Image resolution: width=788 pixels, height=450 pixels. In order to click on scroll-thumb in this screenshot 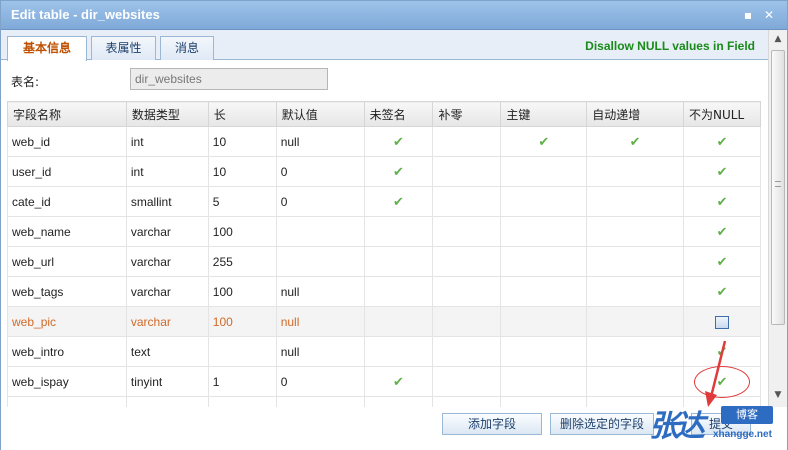, I will do `click(778, 187)`.